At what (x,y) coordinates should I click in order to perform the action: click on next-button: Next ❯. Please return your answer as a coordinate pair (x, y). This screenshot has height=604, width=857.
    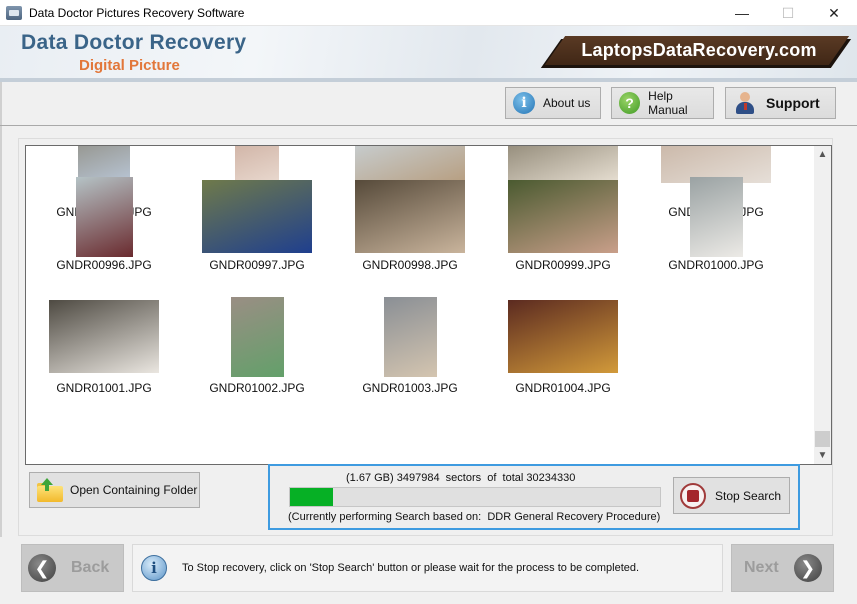
    Looking at the image, I should click on (782, 568).